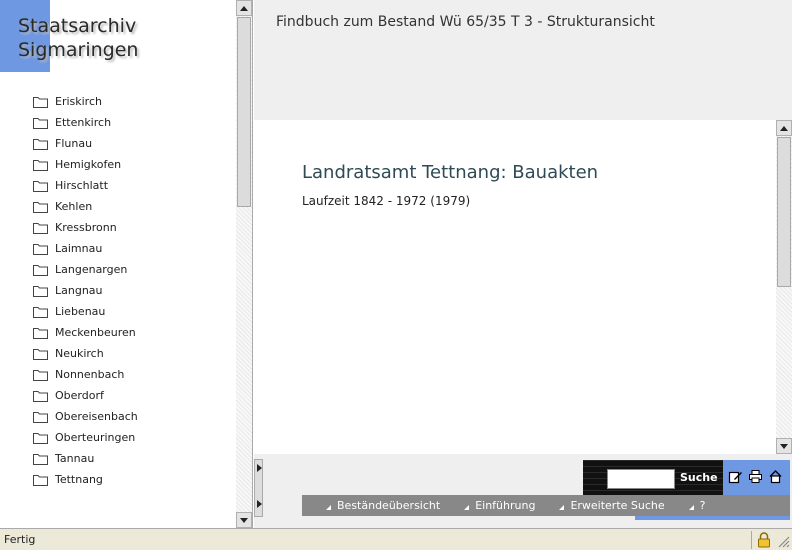 The image size is (792, 551). I want to click on nav-link-label: Einführung, so click(505, 505).